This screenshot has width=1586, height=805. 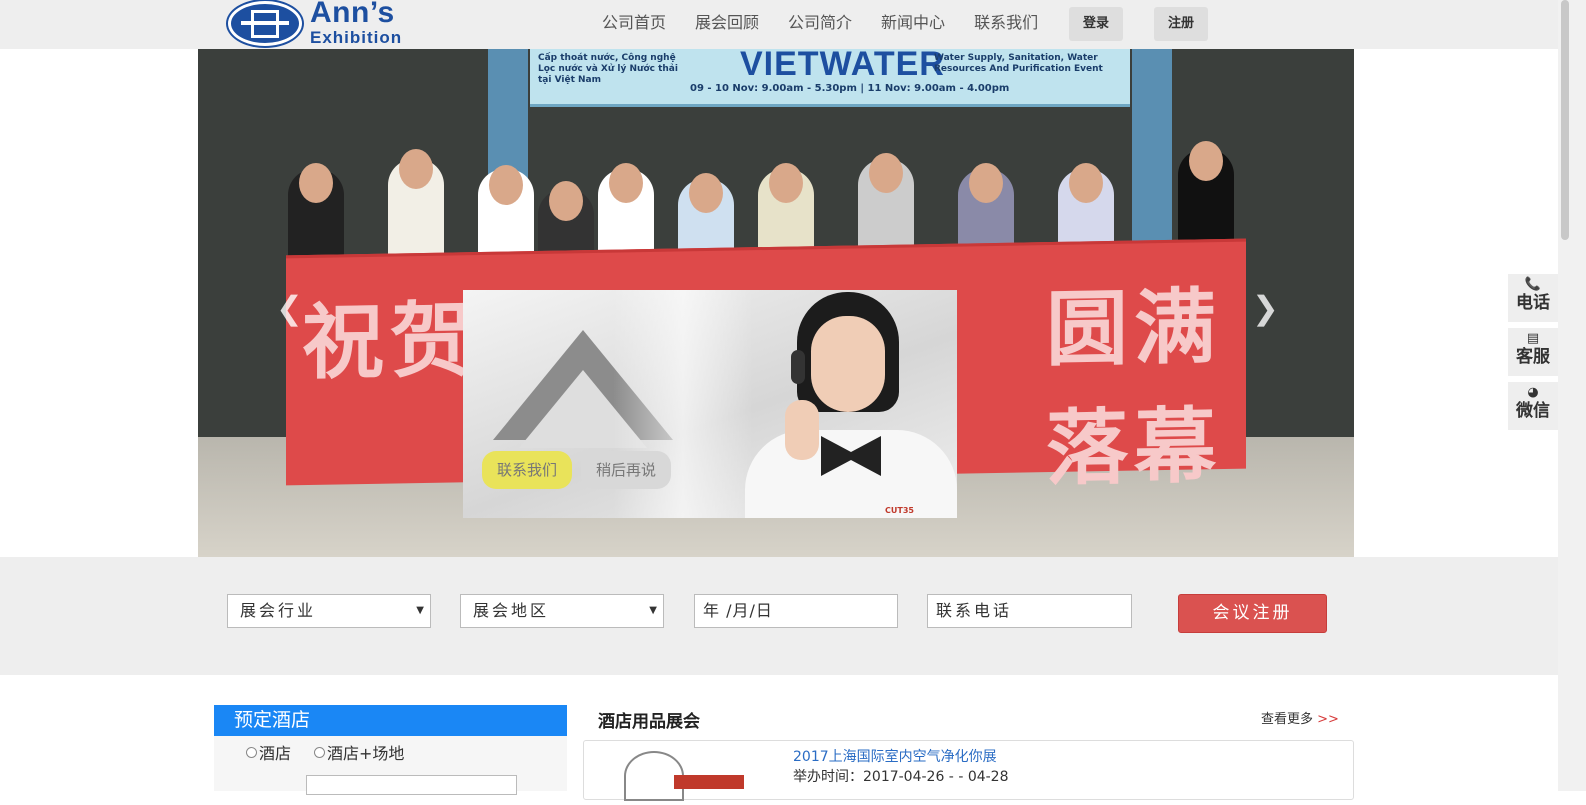 What do you see at coordinates (649, 722) in the screenshot?
I see `expo-section-title: 酒店用品展会` at bounding box center [649, 722].